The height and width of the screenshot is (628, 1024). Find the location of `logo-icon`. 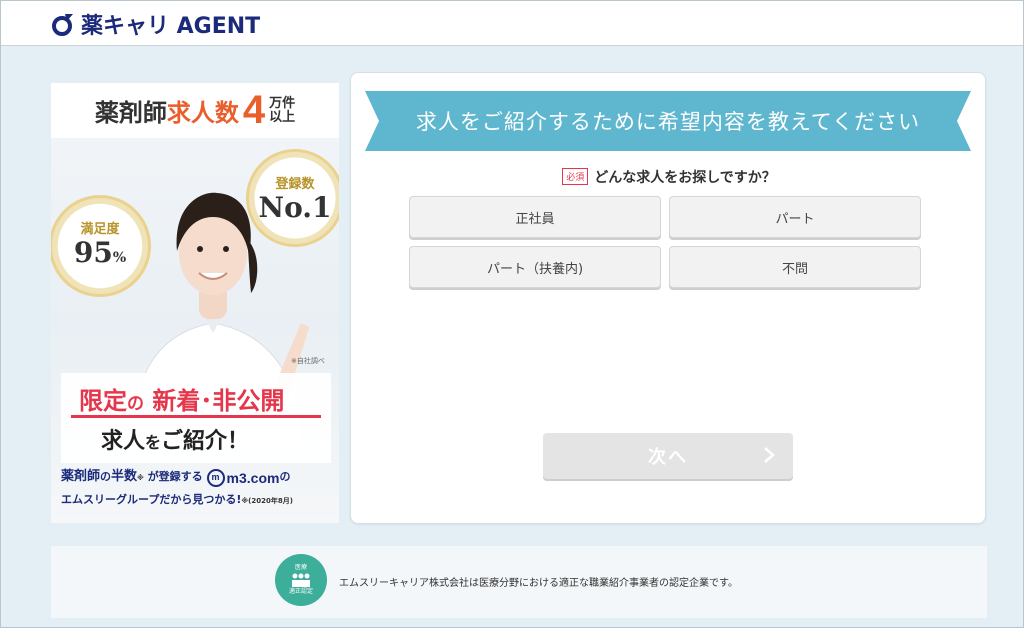

logo-icon is located at coordinates (62, 25).